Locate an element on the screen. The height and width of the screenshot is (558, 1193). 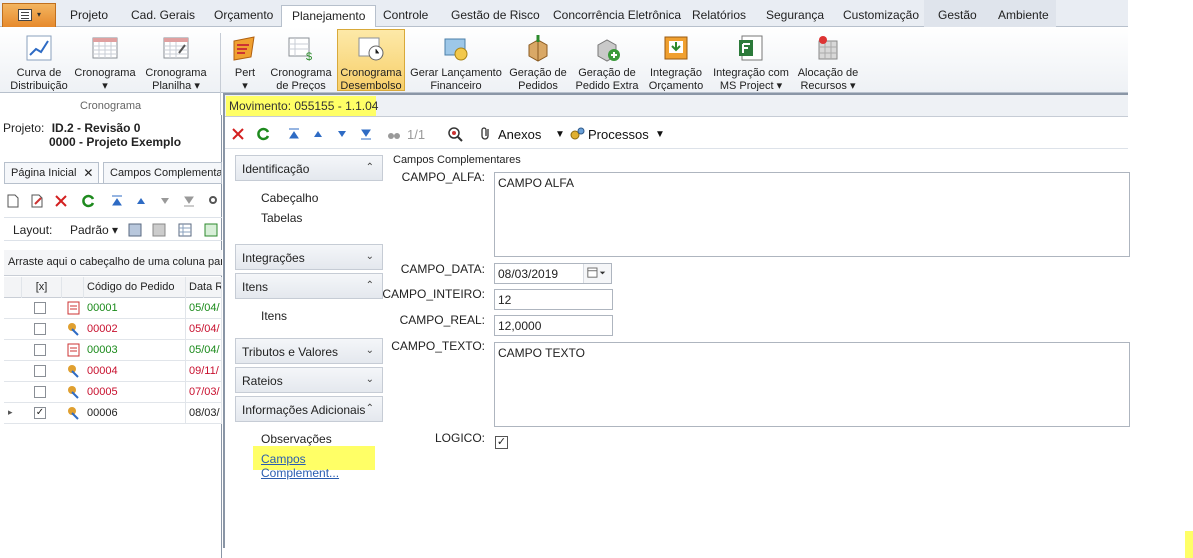
grid-icon is located at coordinates (185, 230).